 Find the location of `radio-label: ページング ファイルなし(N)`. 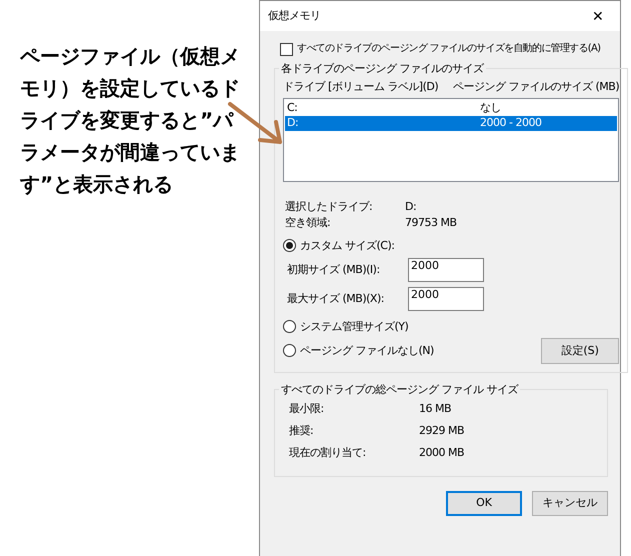

radio-label: ページング ファイルなし(N) is located at coordinates (367, 351).